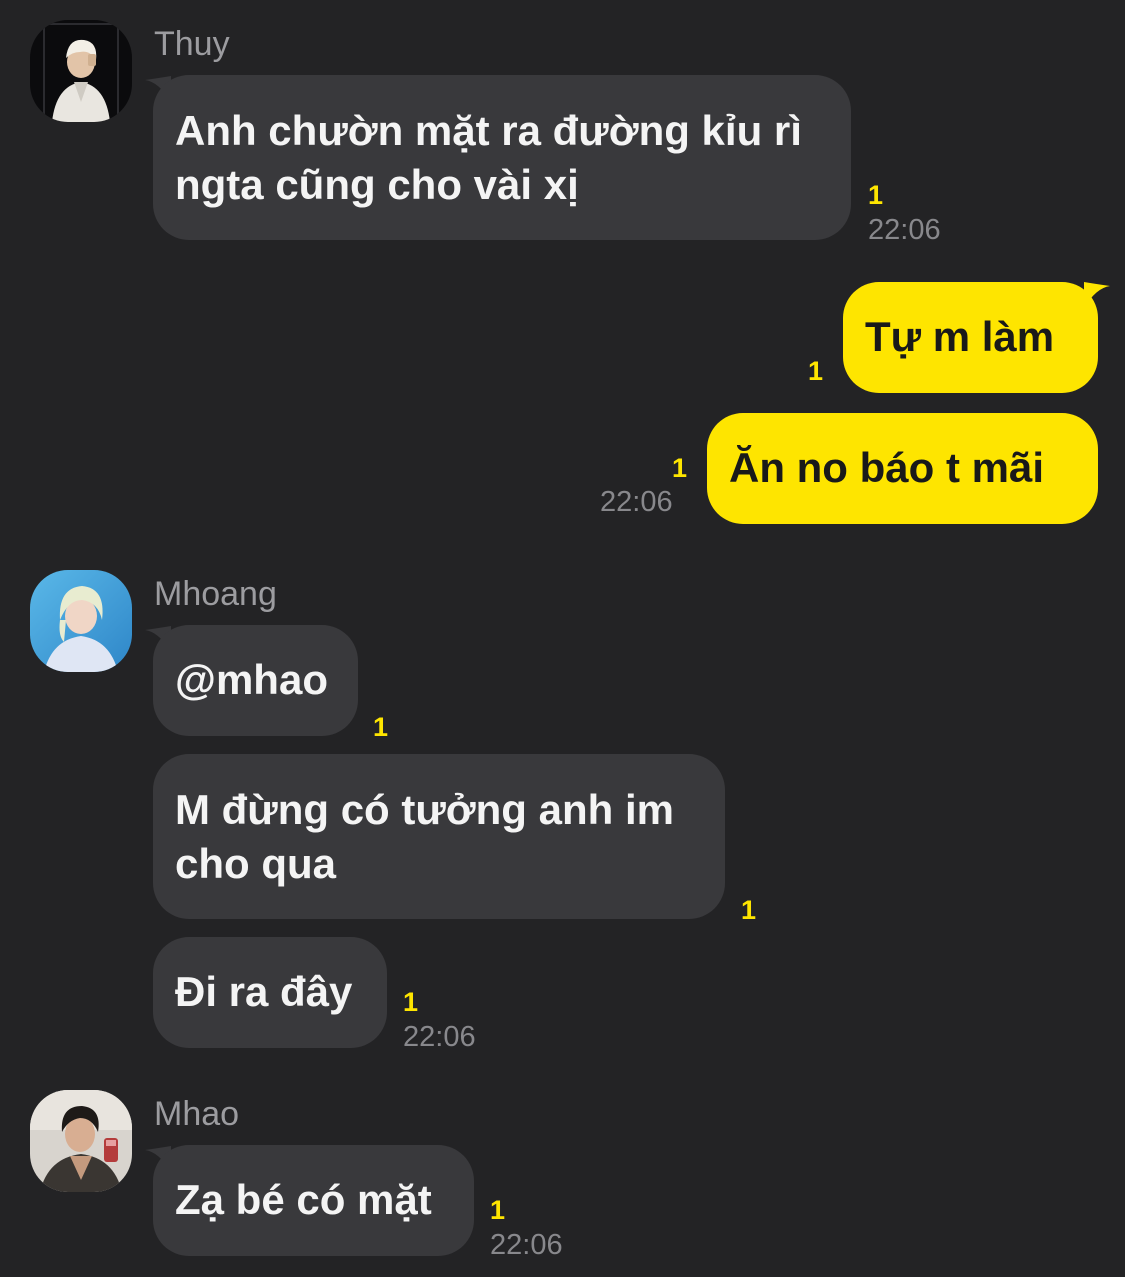 This screenshot has width=1125, height=1277. What do you see at coordinates (264, 991) in the screenshot?
I see `message-text: Đi ra đây` at bounding box center [264, 991].